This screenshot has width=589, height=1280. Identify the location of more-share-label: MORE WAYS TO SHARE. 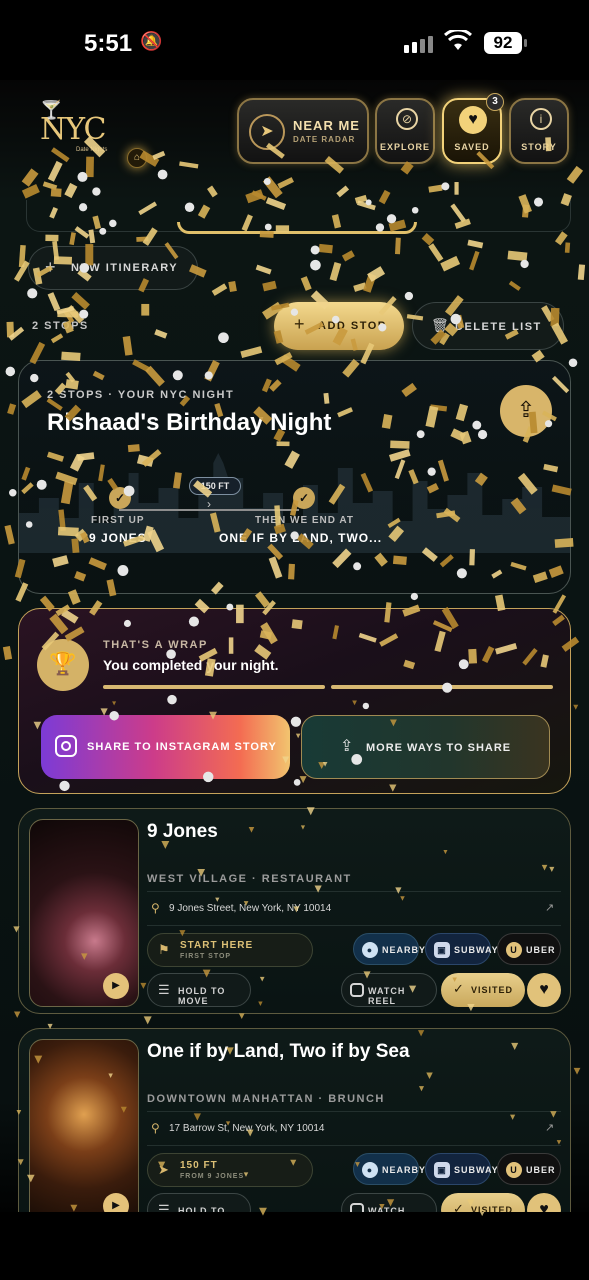
(439, 748).